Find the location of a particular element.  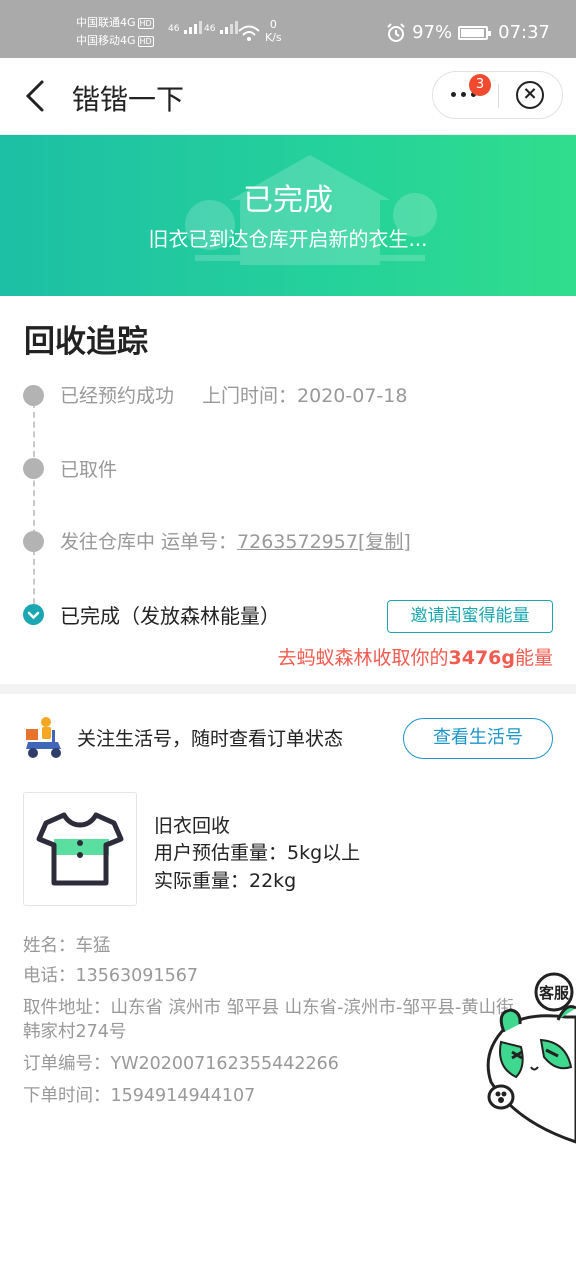

customer-service-button: 客服 is located at coordinates (526, 1058).